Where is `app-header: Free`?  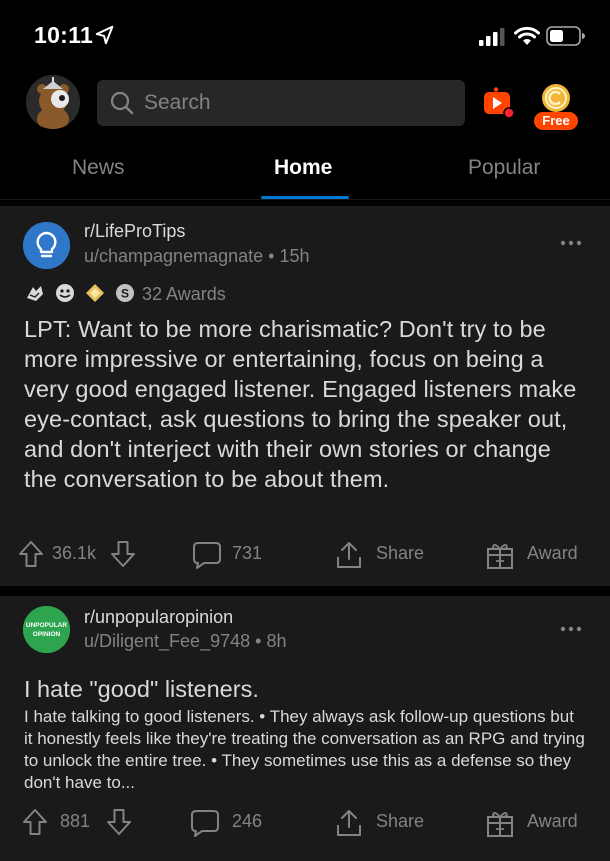
app-header: Free is located at coordinates (305, 105).